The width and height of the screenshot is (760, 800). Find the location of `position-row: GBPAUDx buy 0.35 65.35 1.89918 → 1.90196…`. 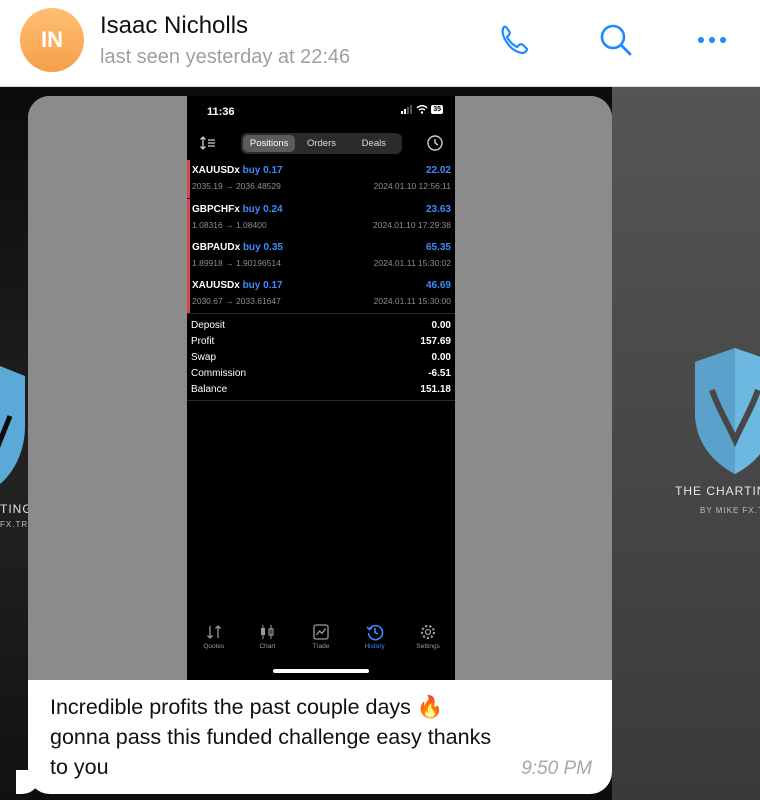

position-row: GBPAUDx buy 0.35 65.35 1.89918 → 1.90196… is located at coordinates (321, 256).